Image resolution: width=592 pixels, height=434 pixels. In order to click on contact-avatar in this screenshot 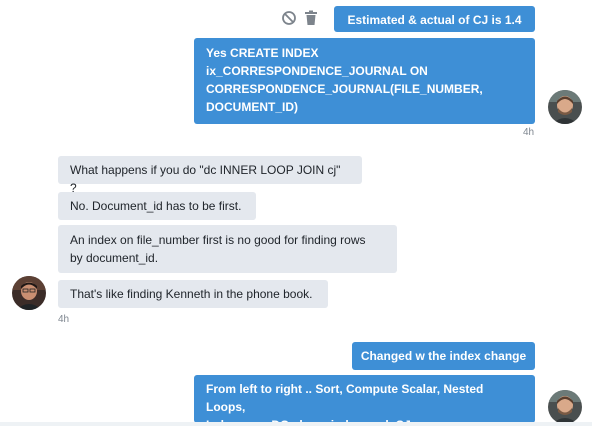, I will do `click(29, 293)`.